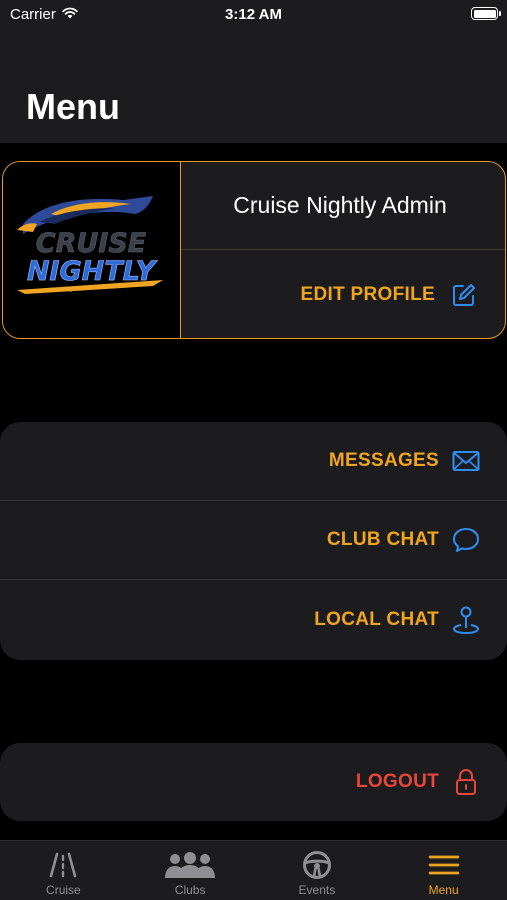  I want to click on logout-group: LOGOUT, so click(253, 782).